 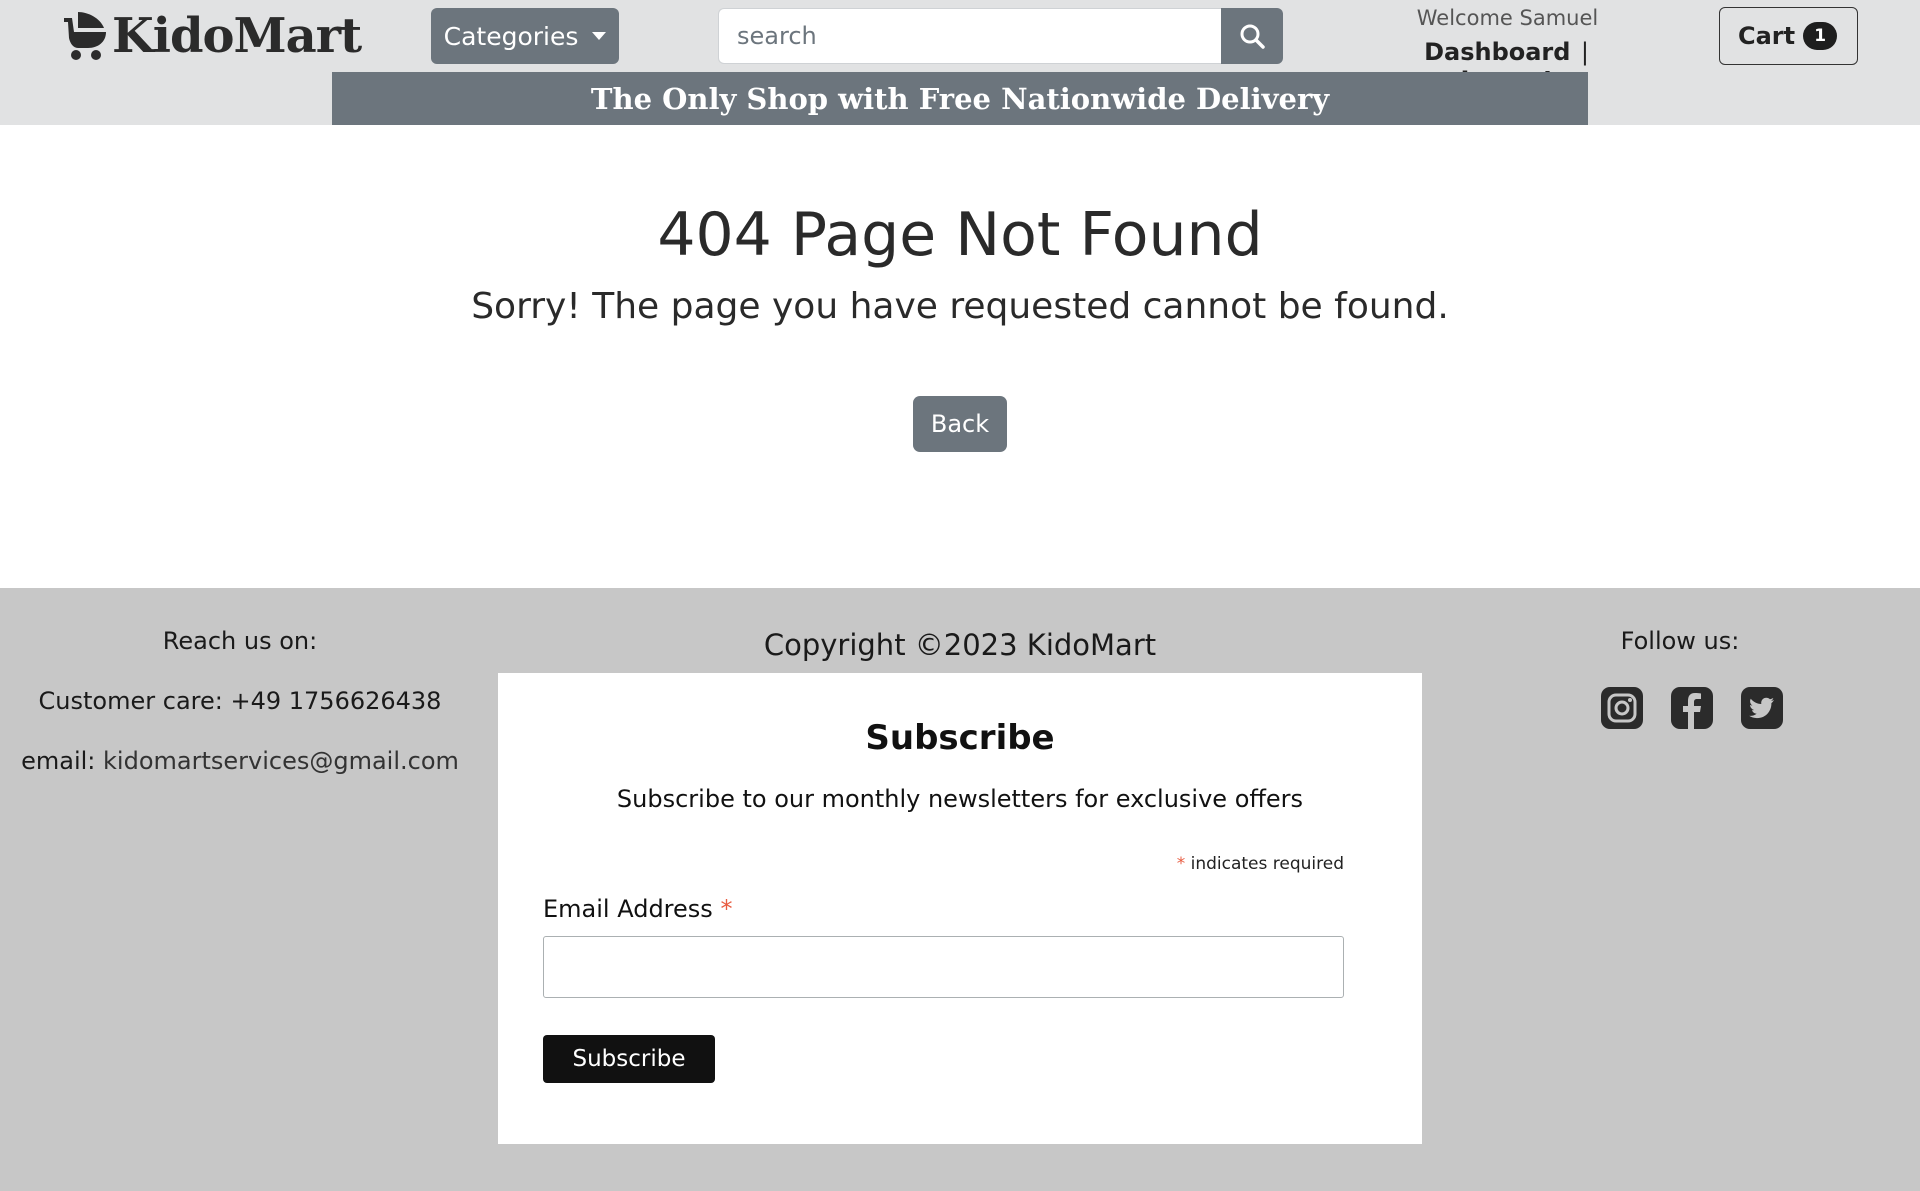 I want to click on logo-text: KidoMart, so click(x=237, y=36).